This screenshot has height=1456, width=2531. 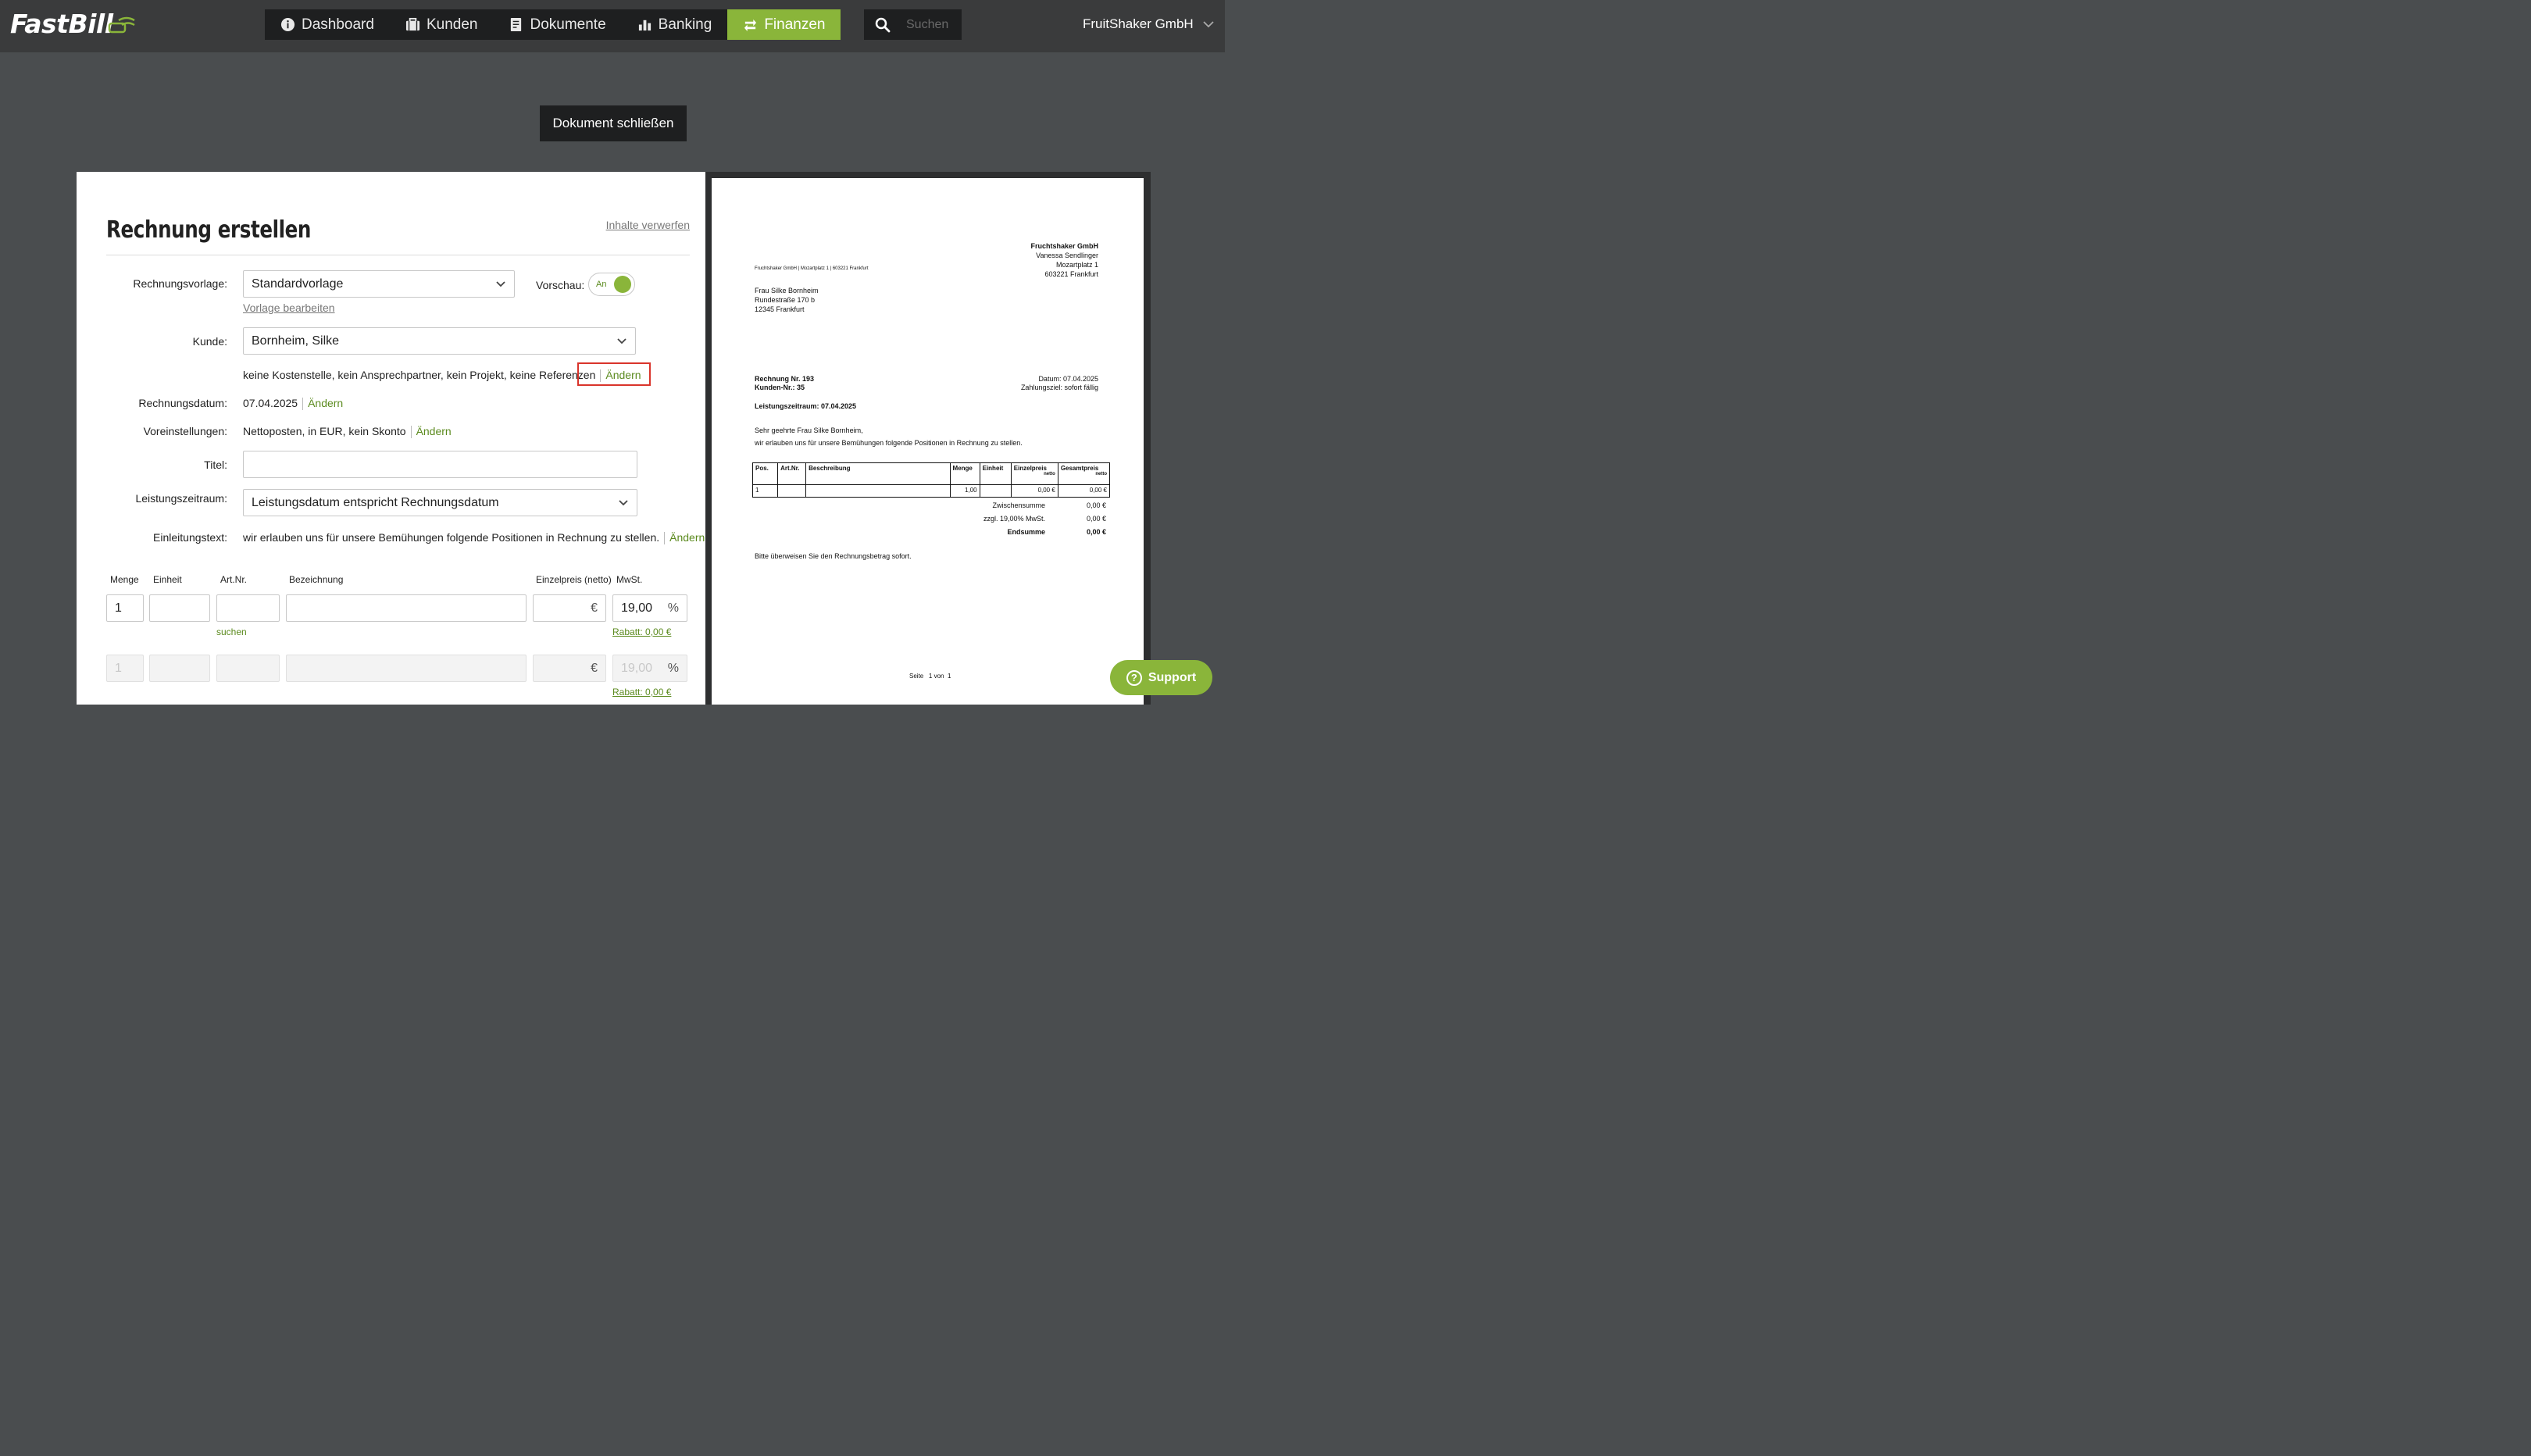 What do you see at coordinates (439, 341) in the screenshot?
I see `customer-select: Bornheim, Silke` at bounding box center [439, 341].